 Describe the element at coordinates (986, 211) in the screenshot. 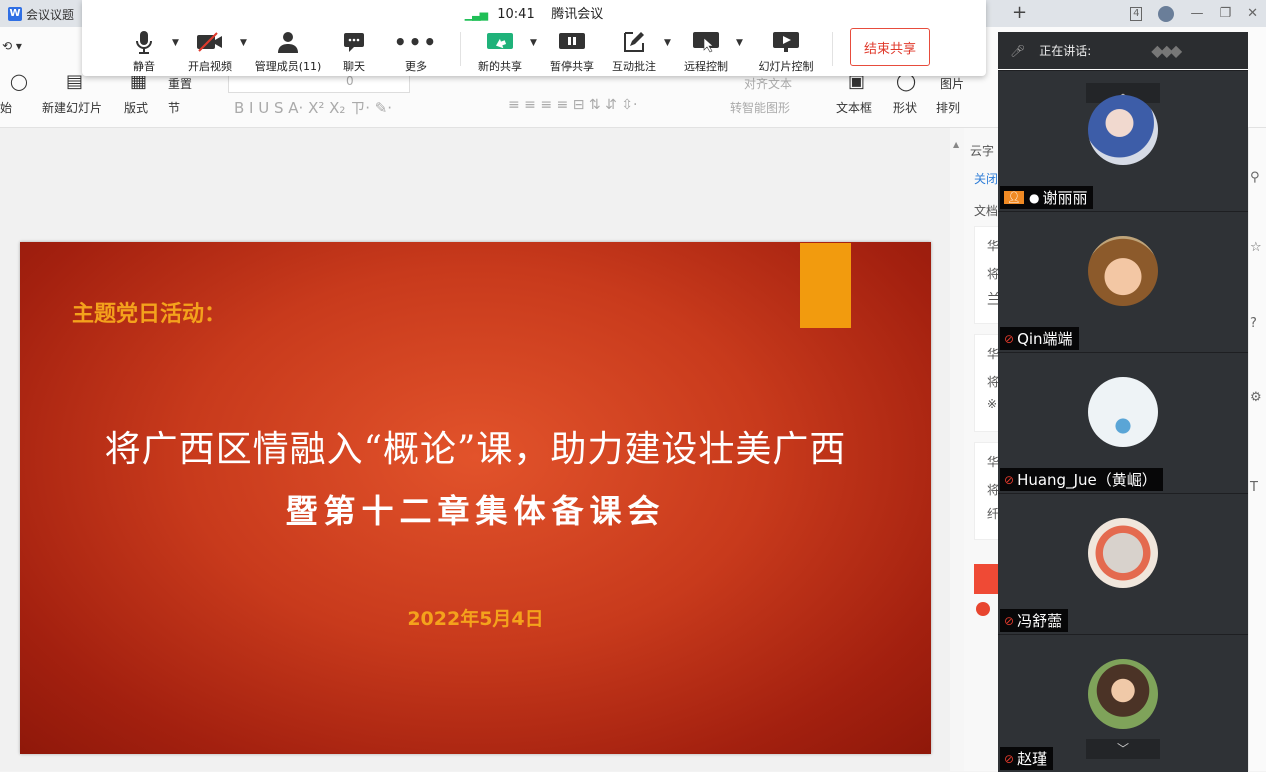

I see `doc-label: 文档` at that location.